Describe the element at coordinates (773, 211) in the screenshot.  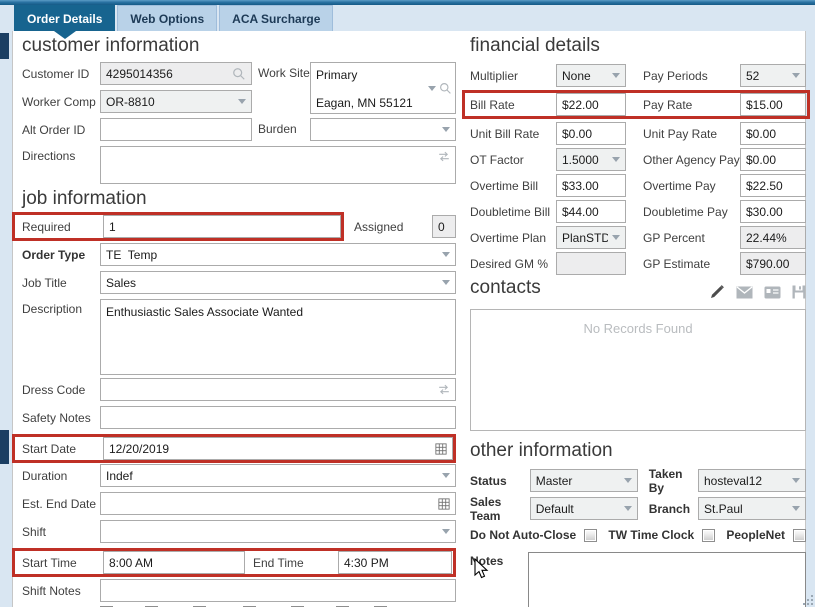
I see `doubletime-pay-field: $30.00` at that location.